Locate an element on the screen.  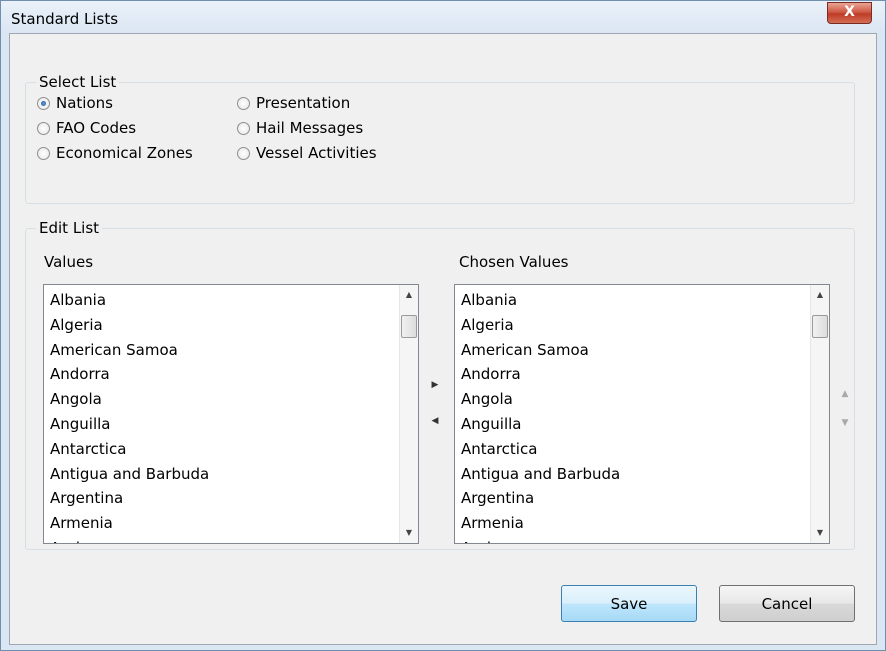
radio-hail-messages: Hail Messages is located at coordinates (300, 128).